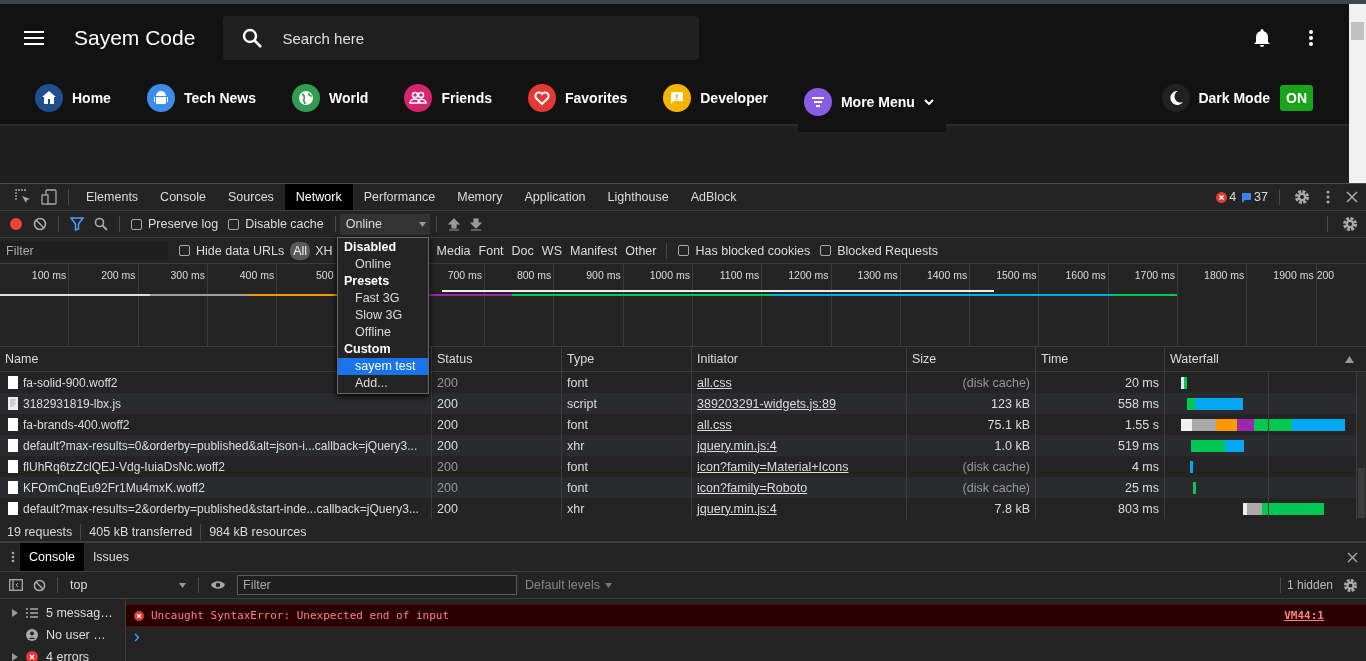 Image resolution: width=1366 pixels, height=661 pixels. I want to click on devtools-tab: AdBlock, so click(713, 197).